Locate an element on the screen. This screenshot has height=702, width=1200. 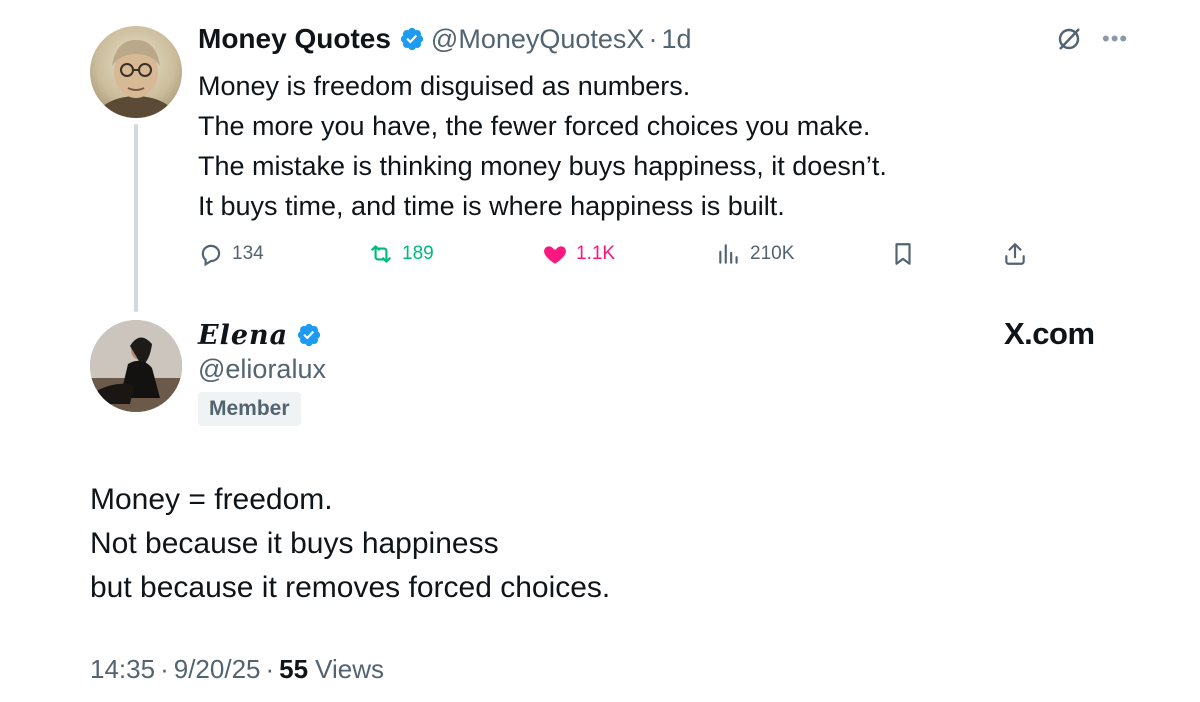
heart-icon is located at coordinates (555, 255).